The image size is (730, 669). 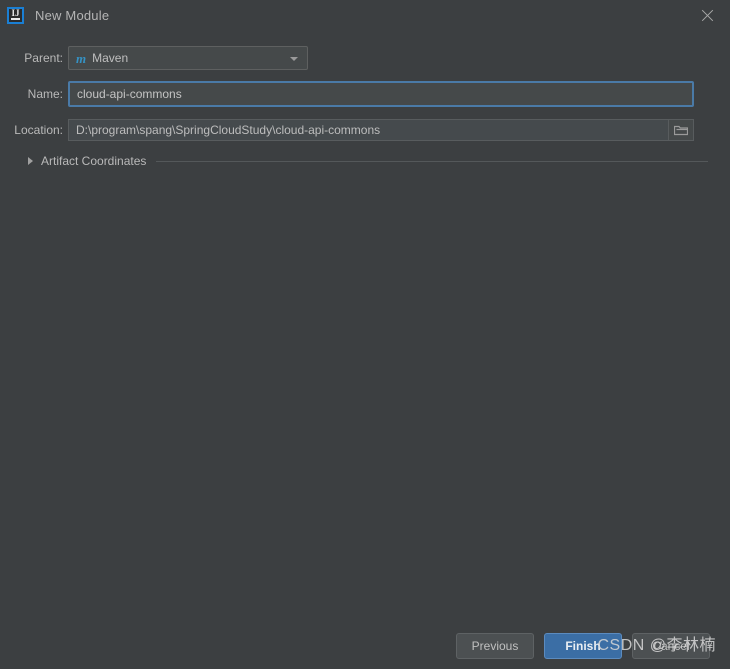 What do you see at coordinates (495, 646) in the screenshot?
I see `previous-button: Previous` at bounding box center [495, 646].